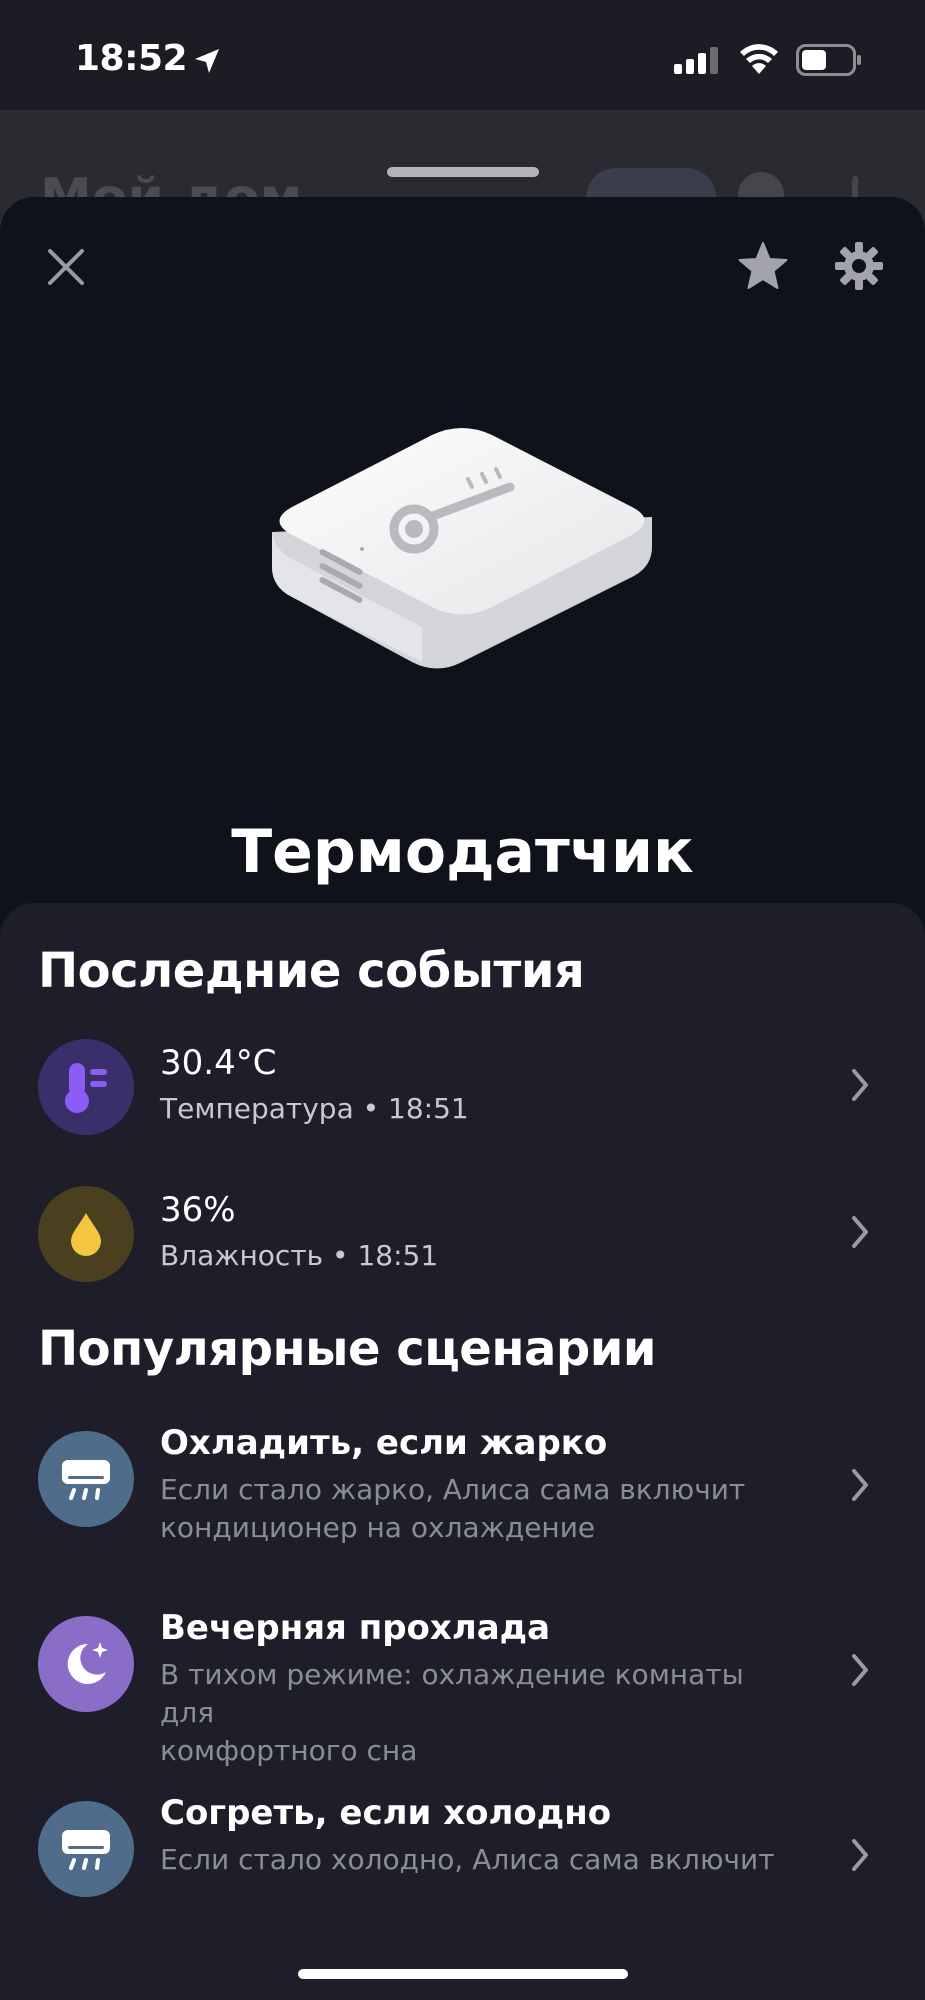 This screenshot has height=2000, width=925. What do you see at coordinates (386, 1813) in the screenshot?
I see `scenario-title: Согреть, если холодно` at bounding box center [386, 1813].